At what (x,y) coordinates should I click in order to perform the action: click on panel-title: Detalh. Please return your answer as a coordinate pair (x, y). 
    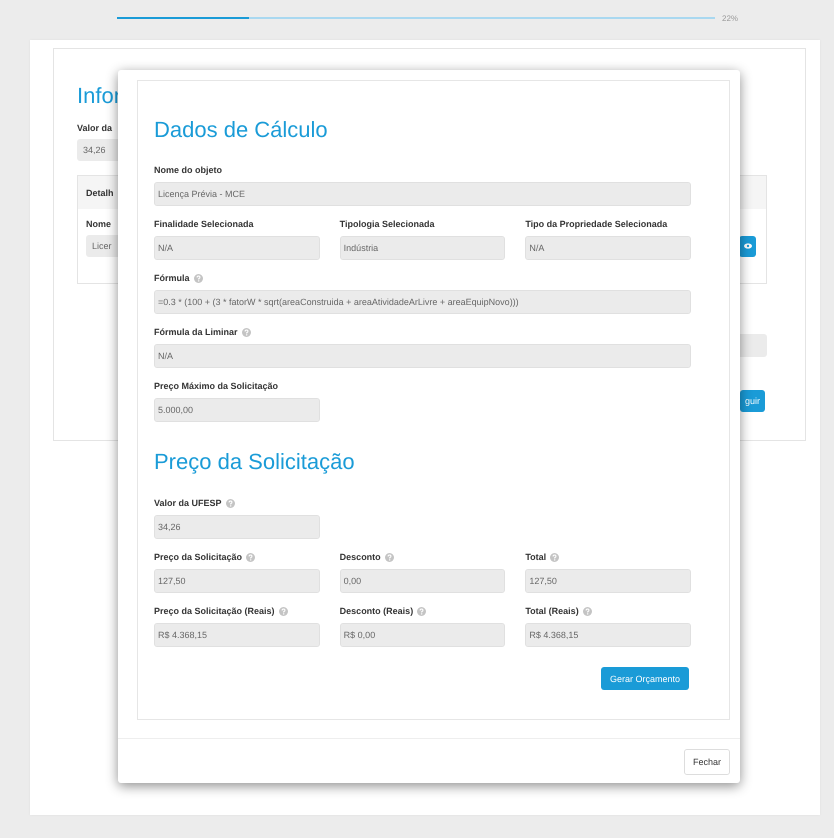
    Looking at the image, I should click on (100, 193).